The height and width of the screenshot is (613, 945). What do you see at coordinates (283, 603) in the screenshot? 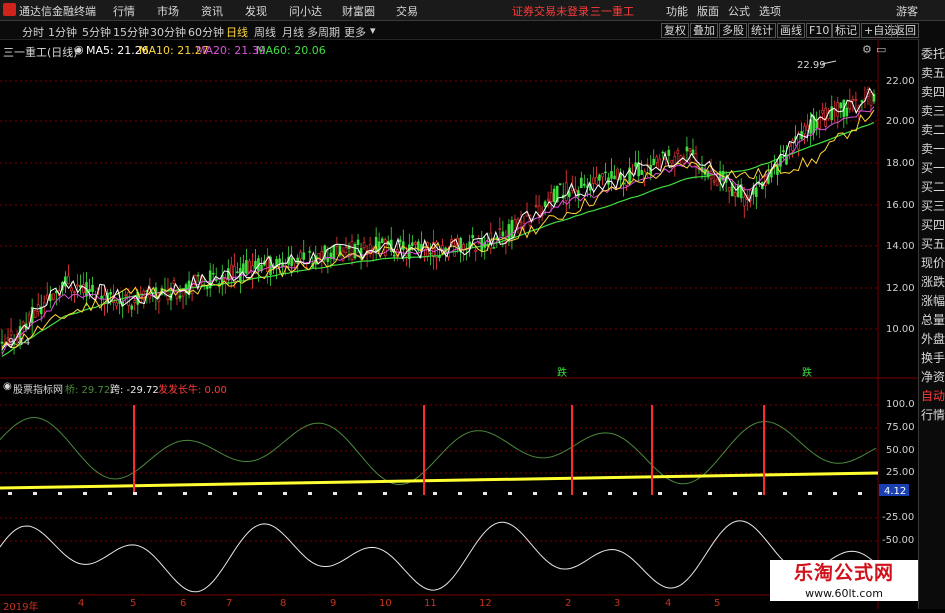
I see `month-label: 8` at bounding box center [283, 603].